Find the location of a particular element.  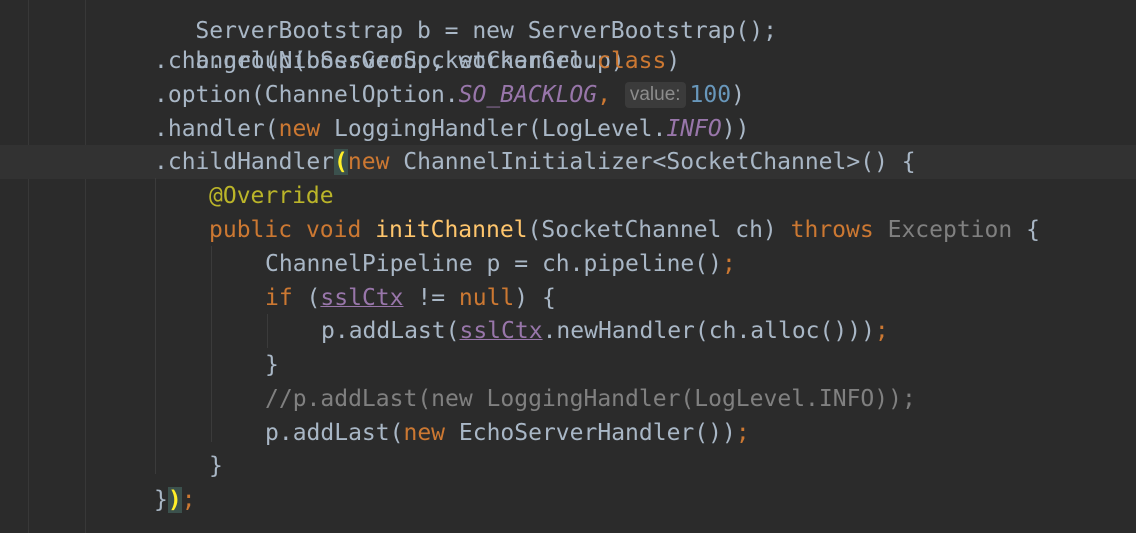

code-text: LoggingHandler(LogLevel. is located at coordinates (493, 129).